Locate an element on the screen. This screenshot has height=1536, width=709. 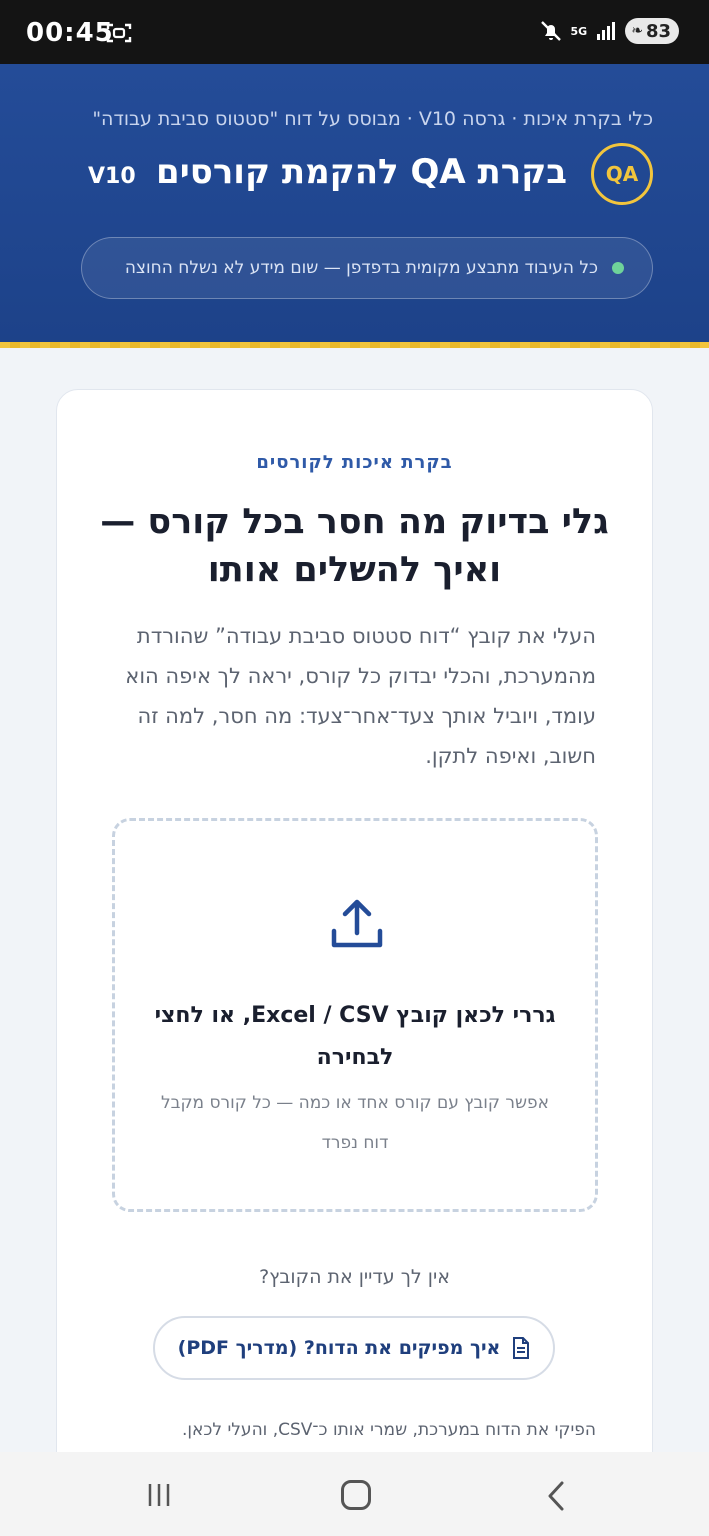
qa-logo: QA is located at coordinates (622, 174).